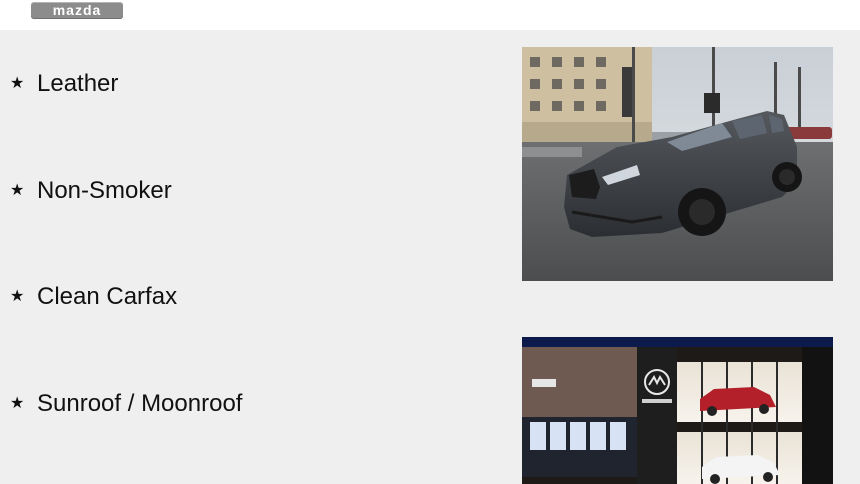  I want to click on feature-item-clean-carfax: ★ Clean Carfax, so click(93, 297).